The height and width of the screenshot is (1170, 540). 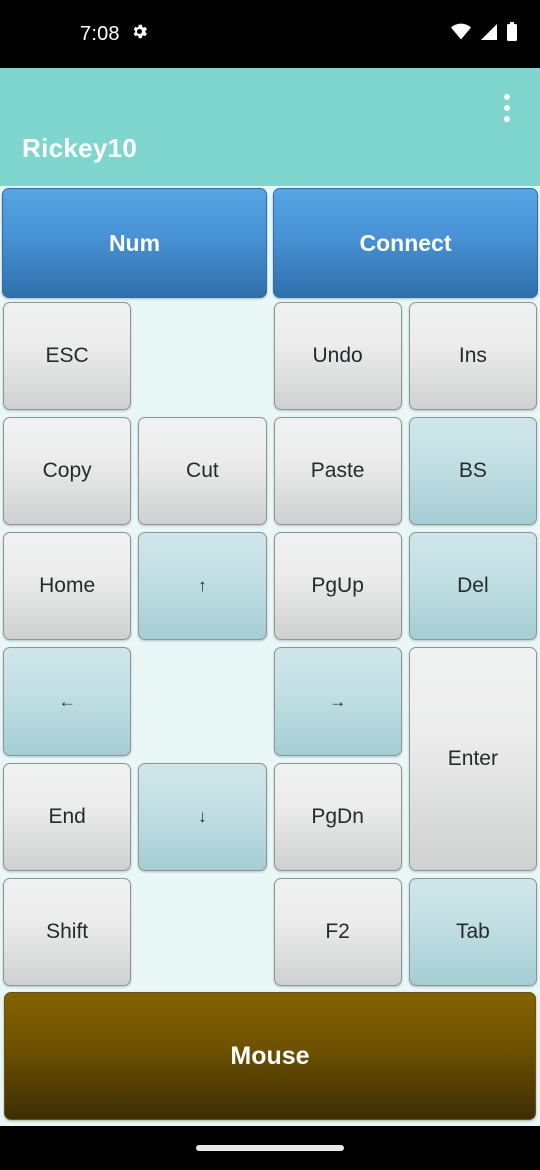 I want to click on status-bar-right, so click(x=484, y=34).